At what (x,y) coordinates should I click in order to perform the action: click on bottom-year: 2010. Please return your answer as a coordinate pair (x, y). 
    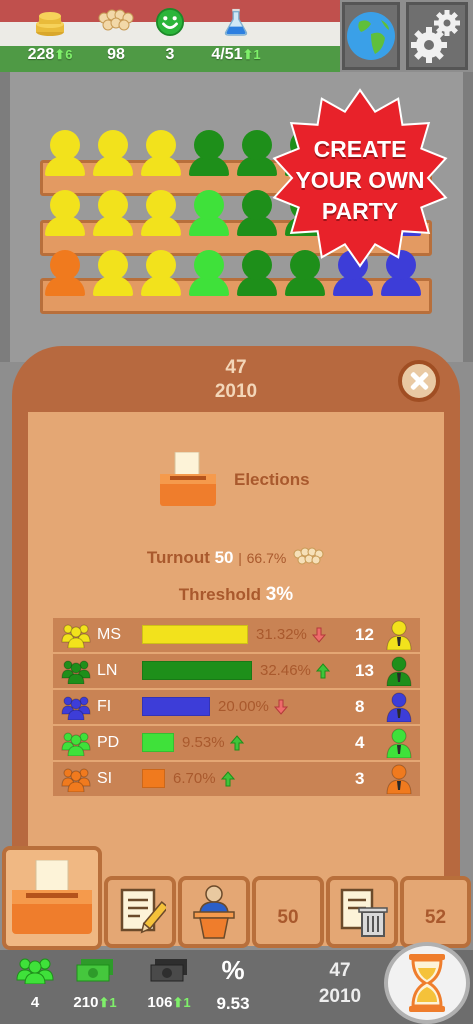
    Looking at the image, I should click on (340, 996).